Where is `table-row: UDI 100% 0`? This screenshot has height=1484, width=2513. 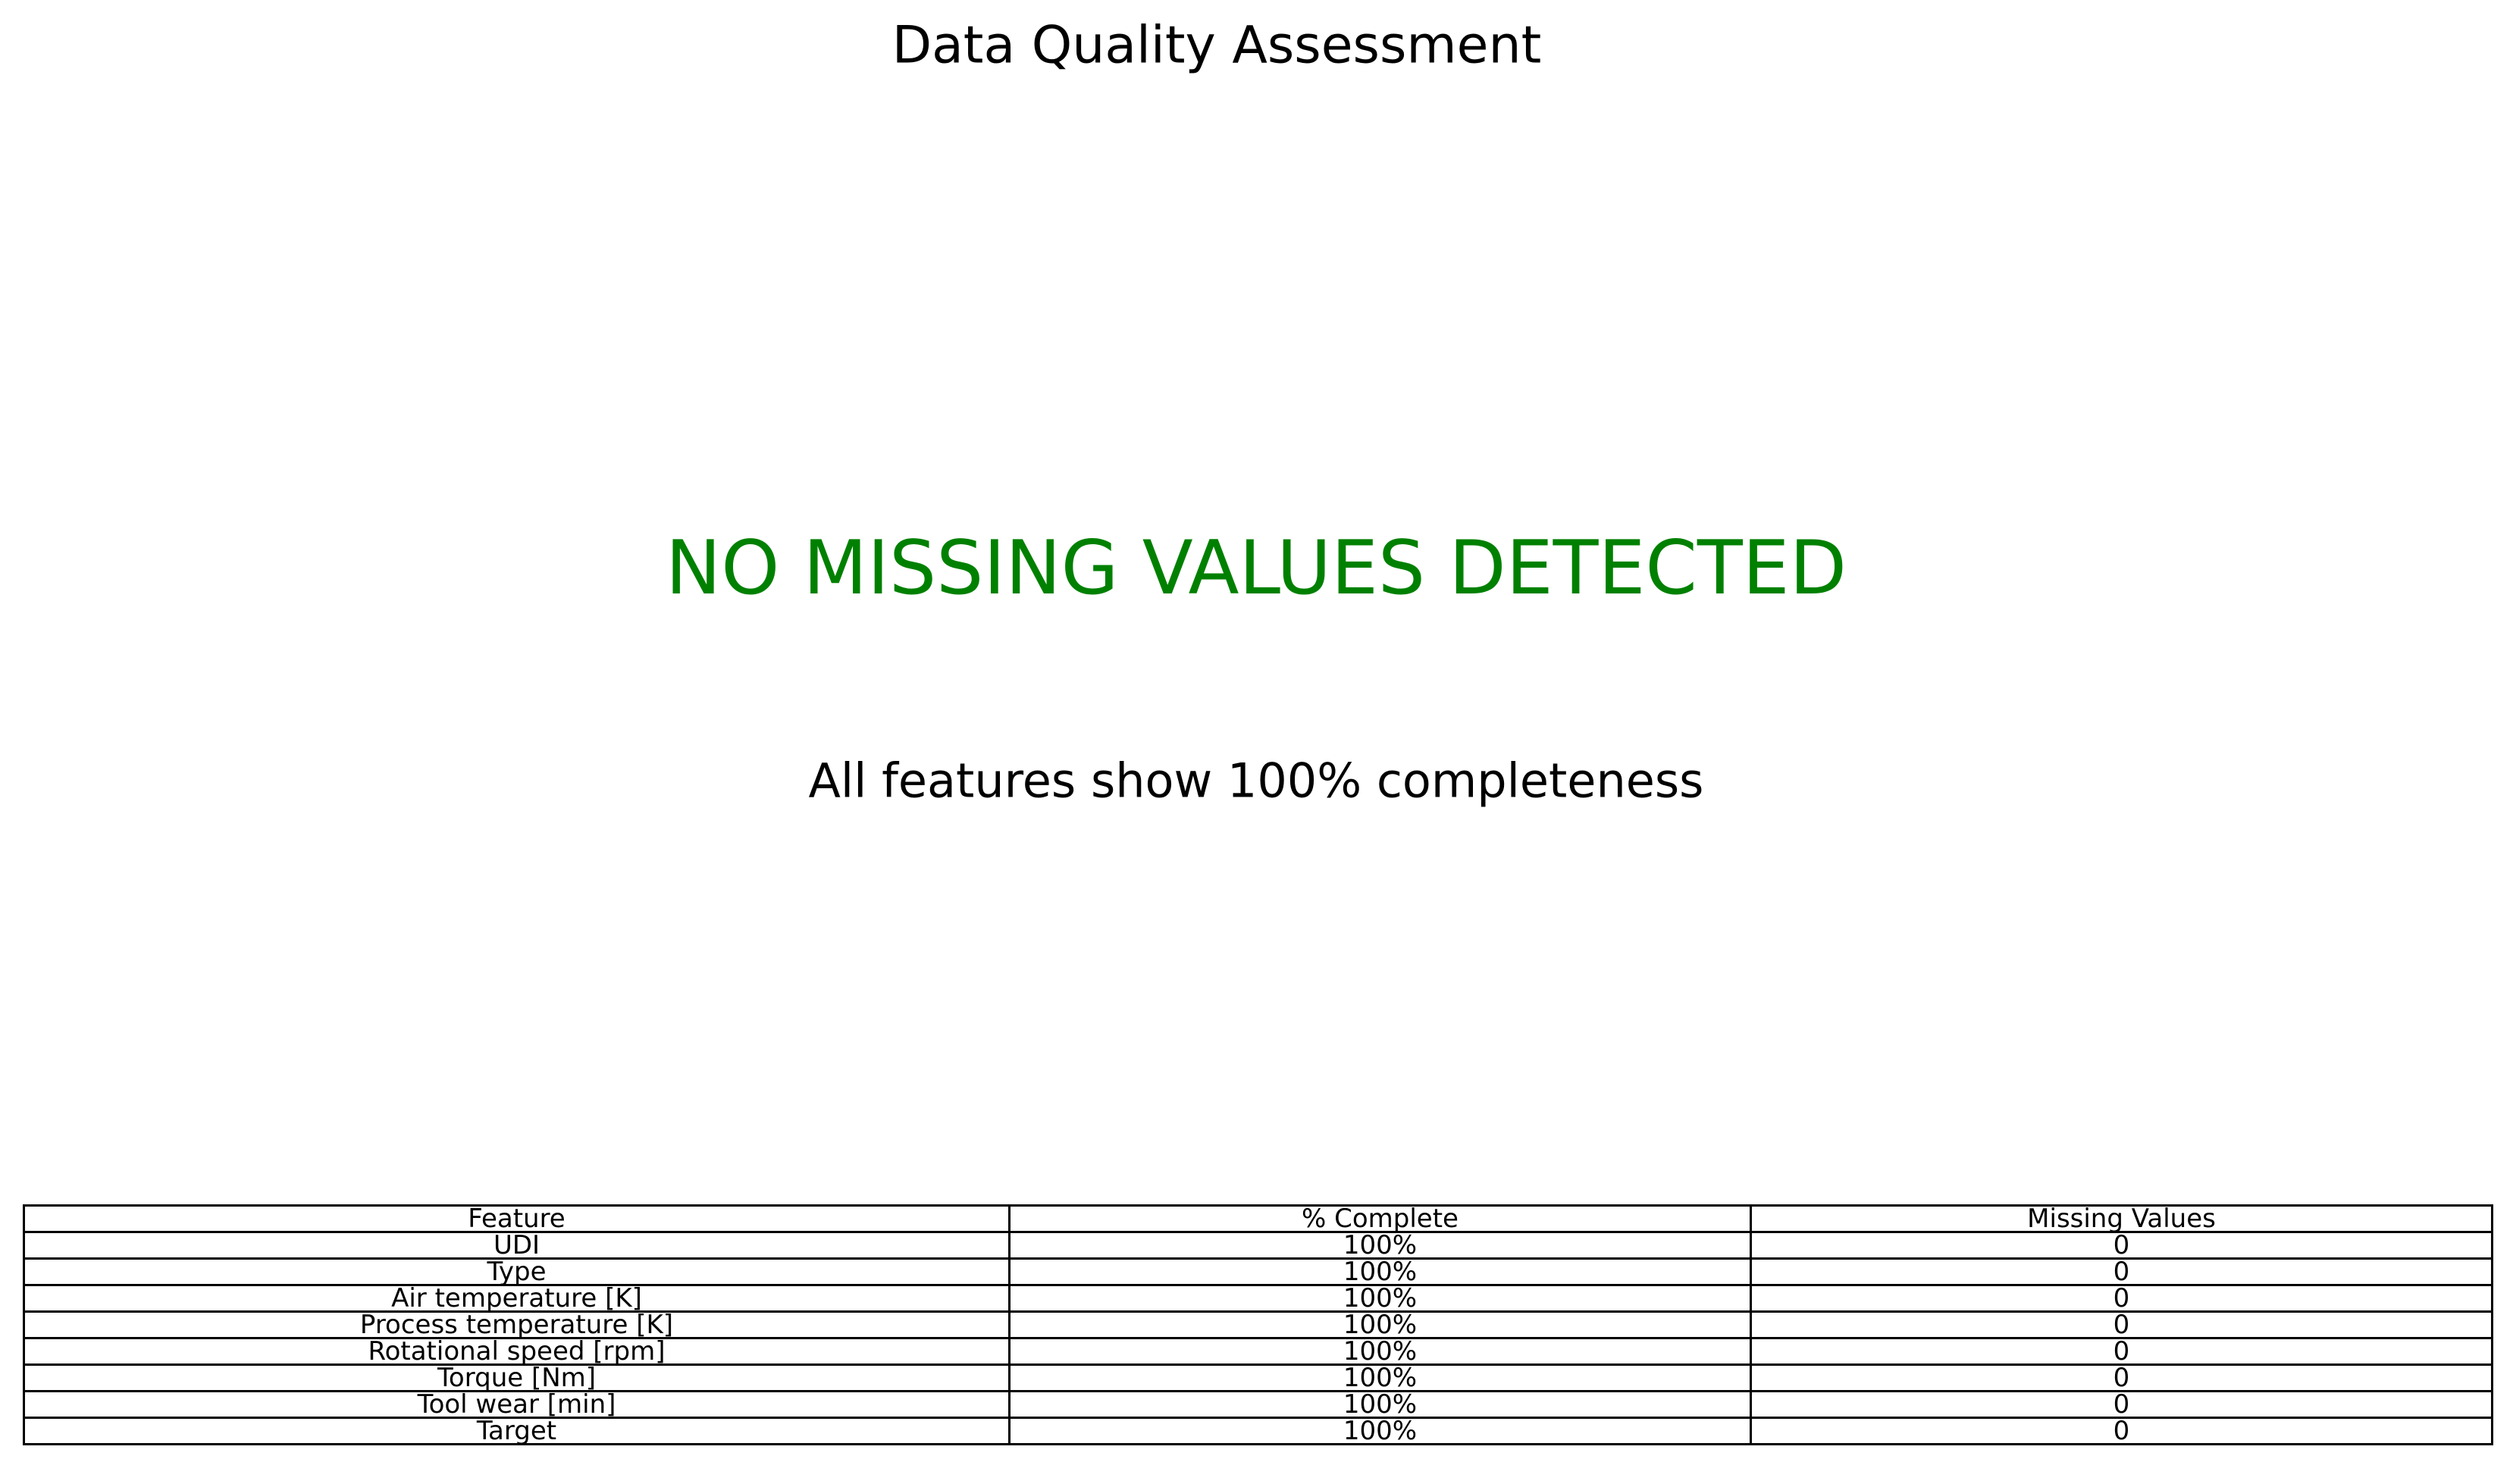
table-row: UDI 100% 0 is located at coordinates (1258, 1245).